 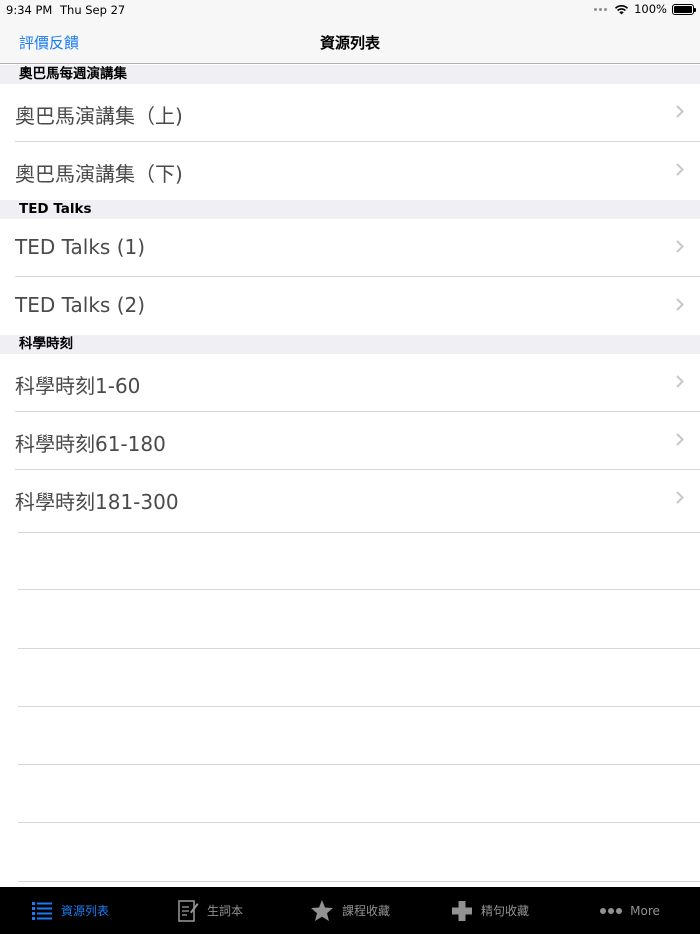 What do you see at coordinates (504, 911) in the screenshot?
I see `tab-label: 精句收藏` at bounding box center [504, 911].